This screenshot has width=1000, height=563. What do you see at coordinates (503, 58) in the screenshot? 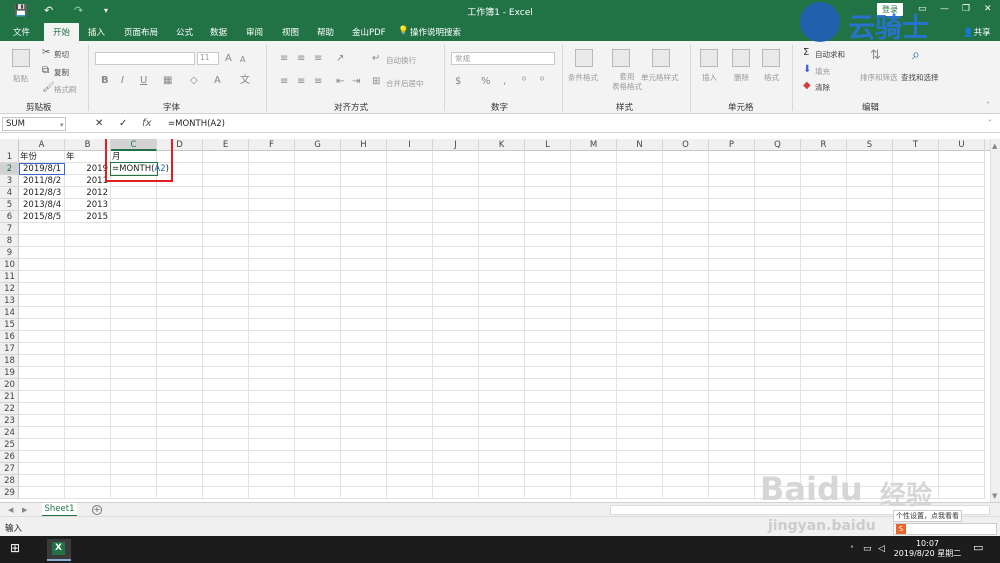
I see `number-format-combo: 常规` at bounding box center [503, 58].